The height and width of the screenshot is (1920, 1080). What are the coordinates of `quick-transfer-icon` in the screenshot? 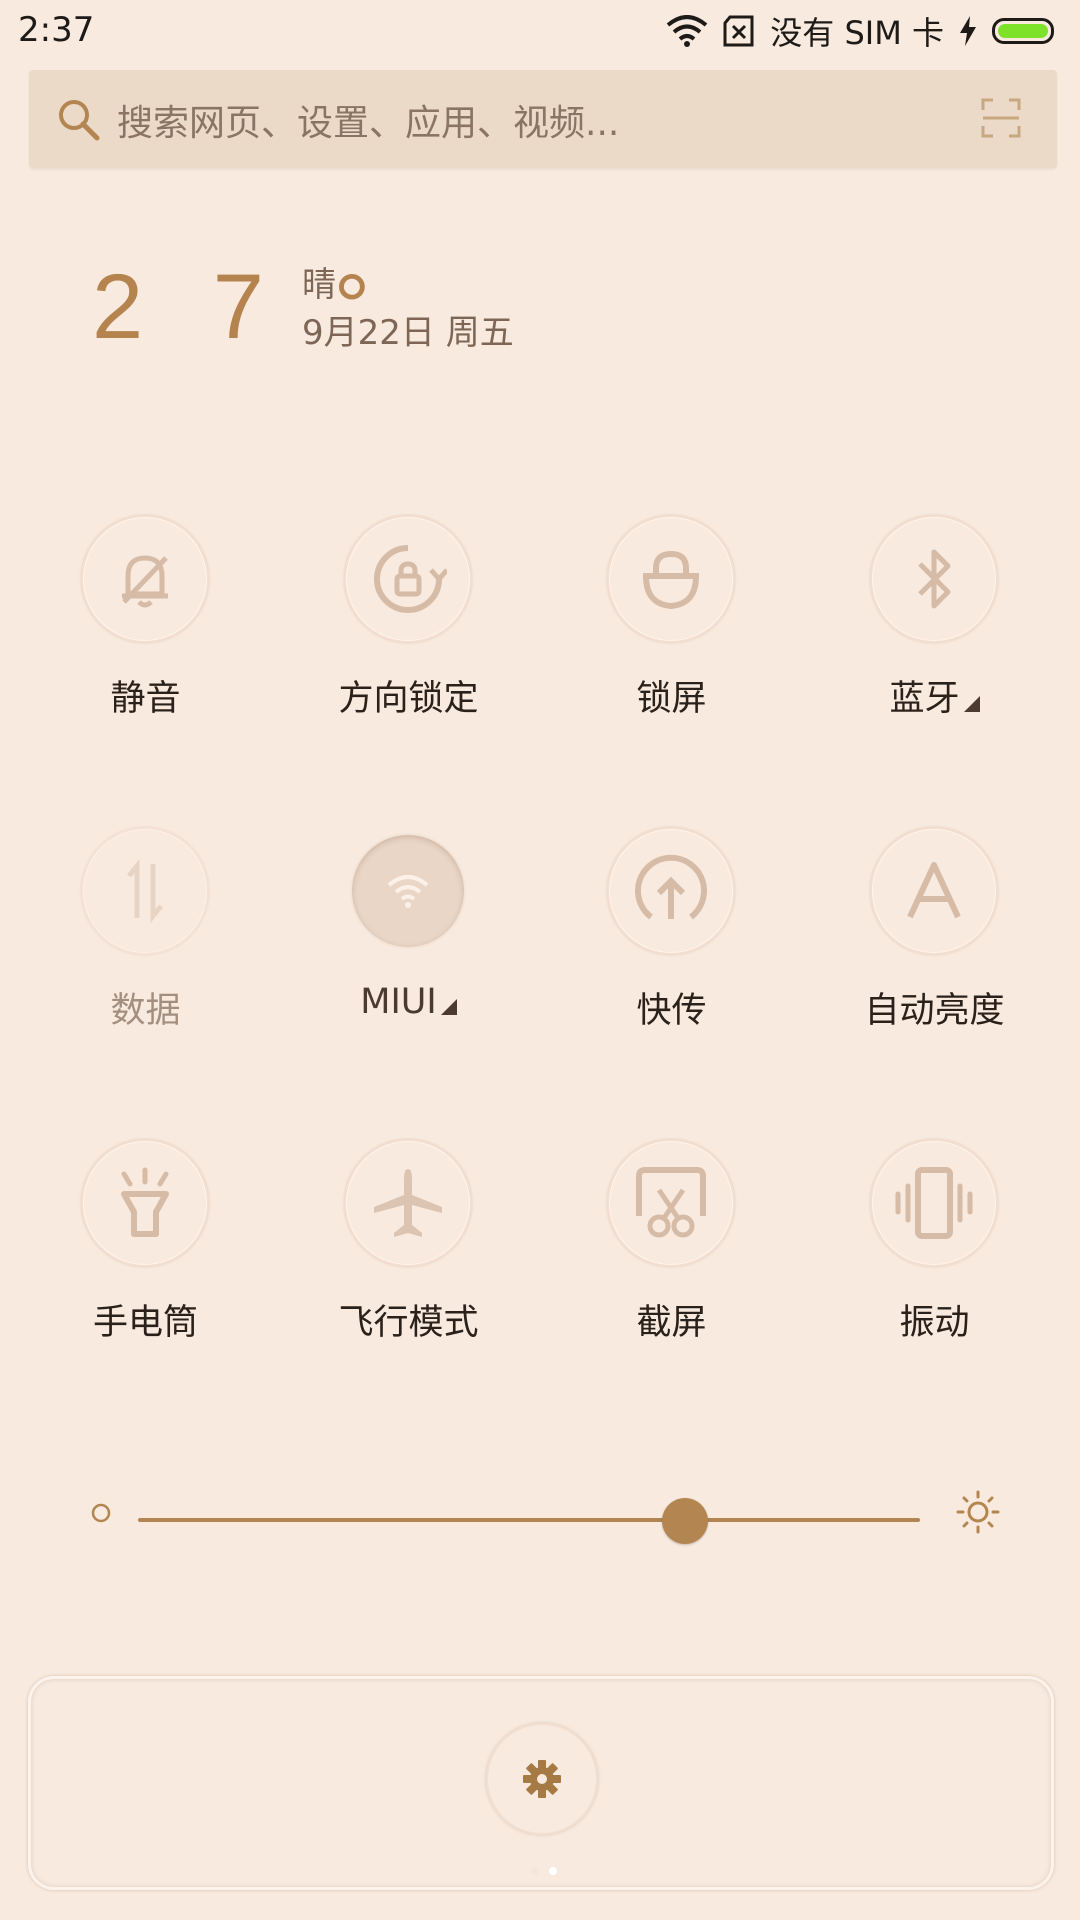 It's located at (671, 887).